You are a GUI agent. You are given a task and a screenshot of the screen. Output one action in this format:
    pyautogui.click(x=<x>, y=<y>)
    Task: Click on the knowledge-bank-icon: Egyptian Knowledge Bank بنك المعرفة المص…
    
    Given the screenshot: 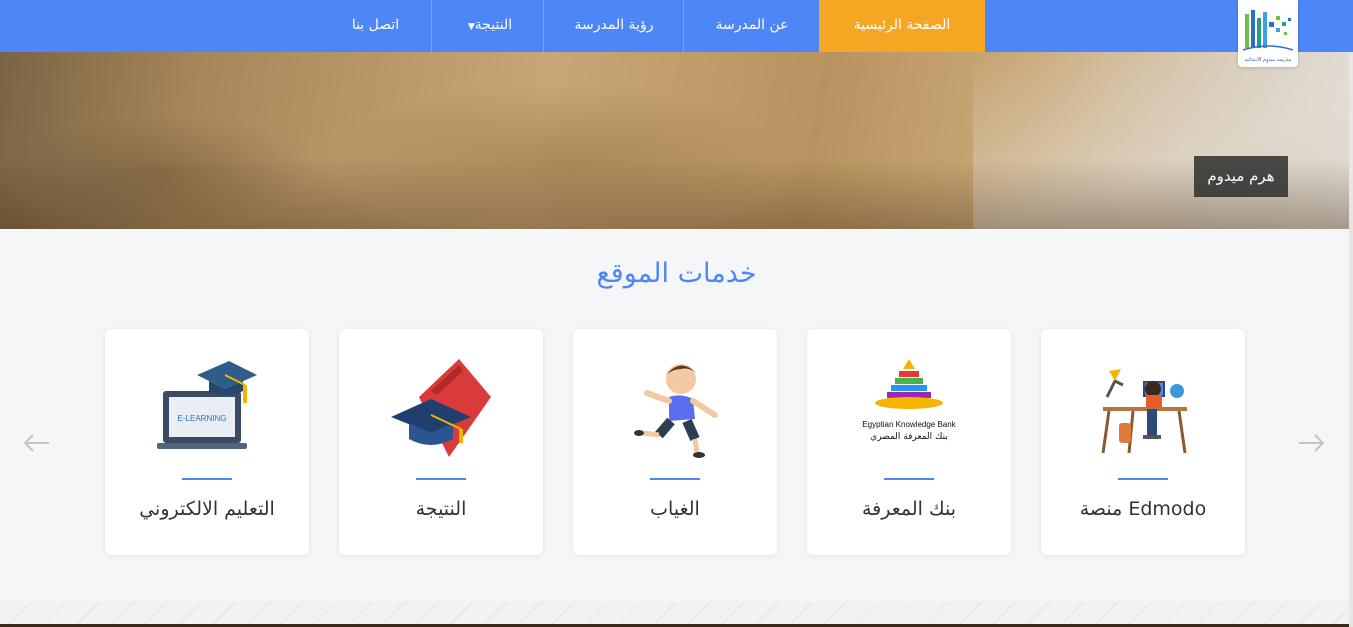 What is the action you would take?
    pyautogui.click(x=909, y=400)
    